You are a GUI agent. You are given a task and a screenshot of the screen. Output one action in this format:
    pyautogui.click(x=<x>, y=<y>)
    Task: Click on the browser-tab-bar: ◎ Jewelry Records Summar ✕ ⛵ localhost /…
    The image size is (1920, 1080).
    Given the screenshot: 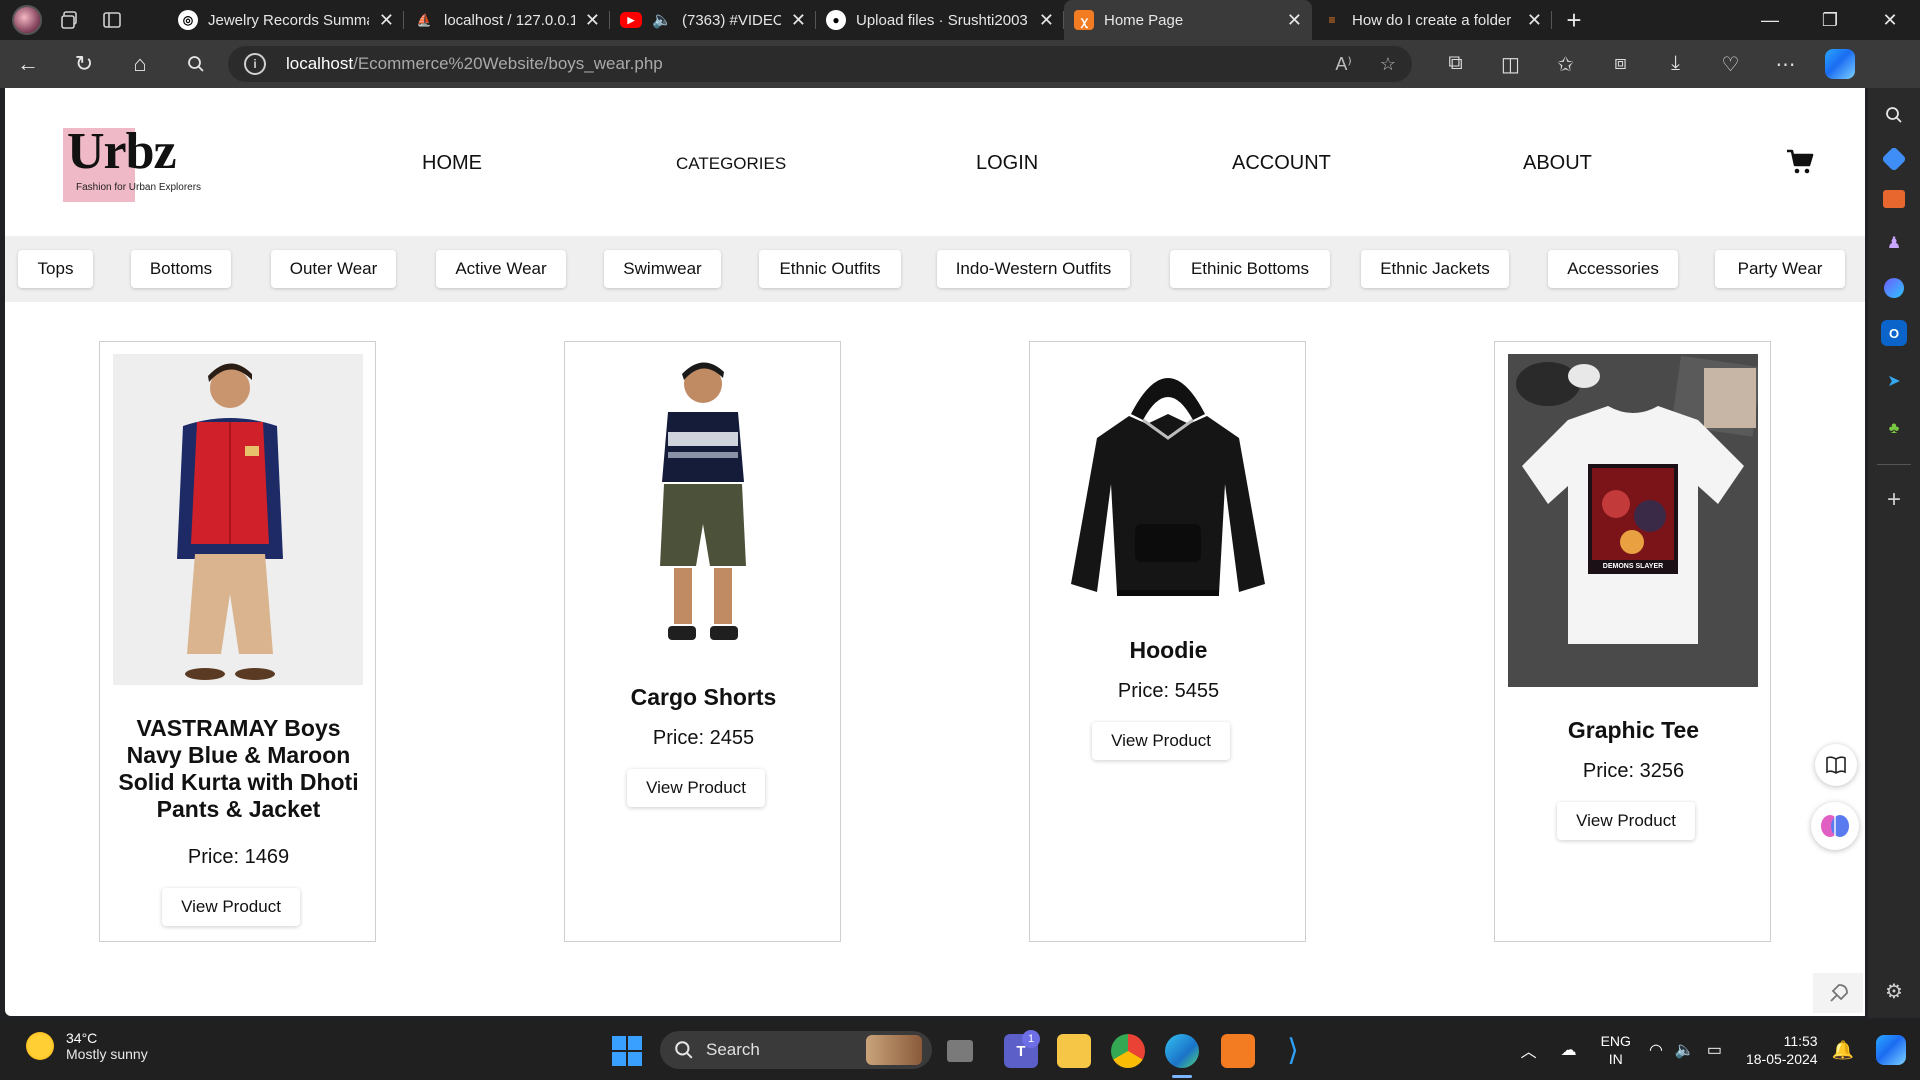 What is the action you would take?
    pyautogui.click(x=960, y=20)
    